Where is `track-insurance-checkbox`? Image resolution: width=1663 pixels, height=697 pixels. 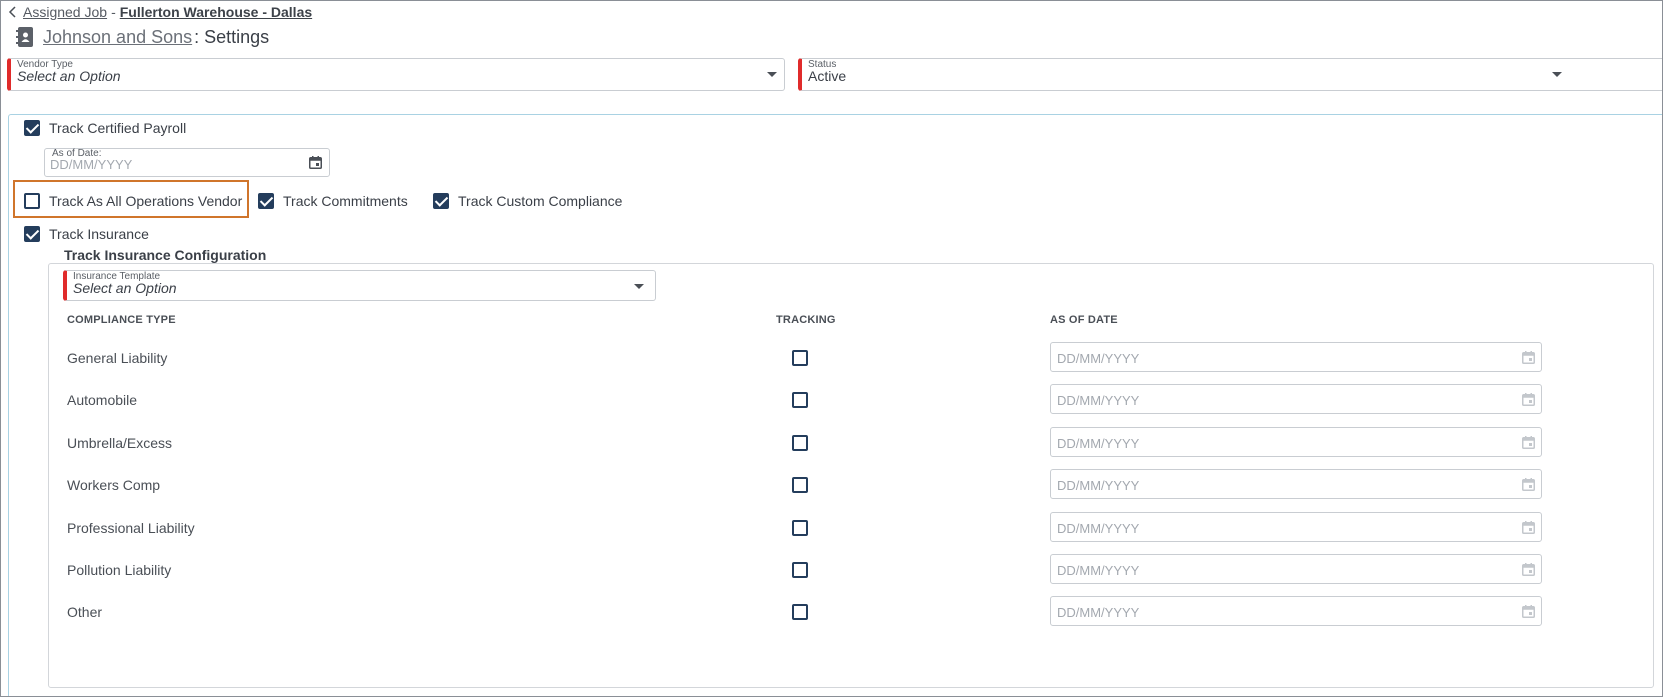 track-insurance-checkbox is located at coordinates (32, 234).